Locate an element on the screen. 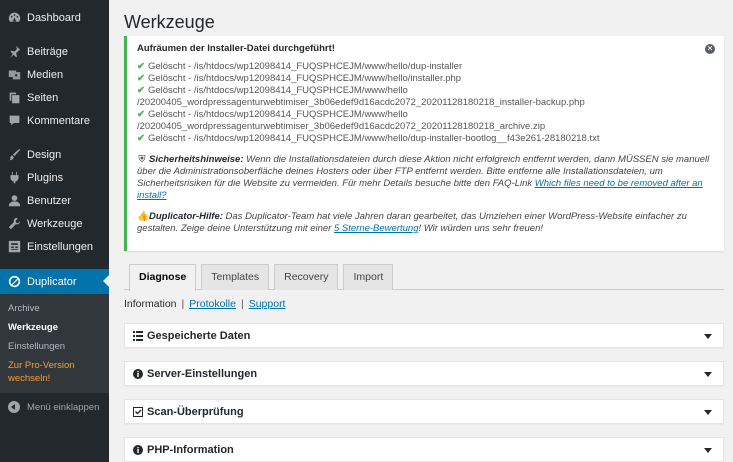 Image resolution: width=733 pixels, height=462 pixels. sidebar-item-label: Seiten is located at coordinates (43, 97).